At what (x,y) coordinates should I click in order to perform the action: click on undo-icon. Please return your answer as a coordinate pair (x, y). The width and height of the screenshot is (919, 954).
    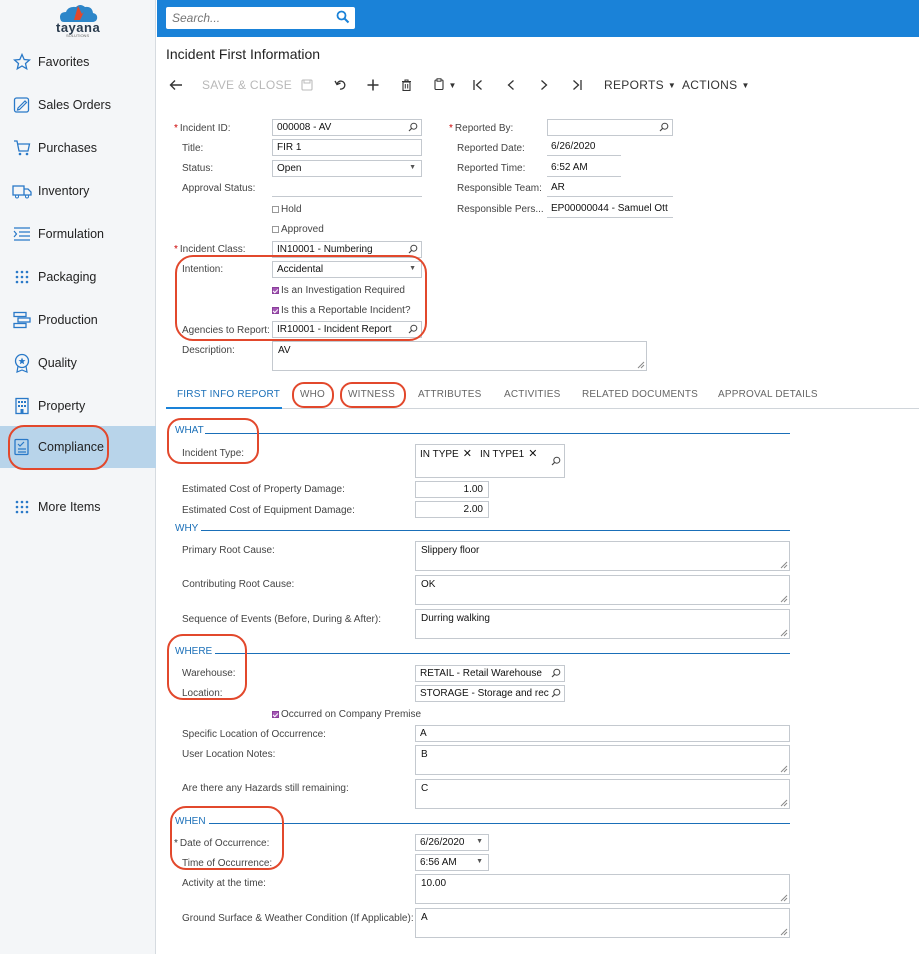
    Looking at the image, I should click on (340, 85).